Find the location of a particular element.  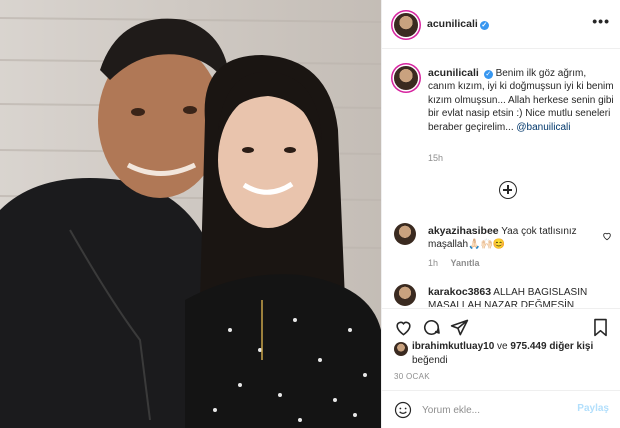

author-username-text: acunilicali is located at coordinates (452, 24).